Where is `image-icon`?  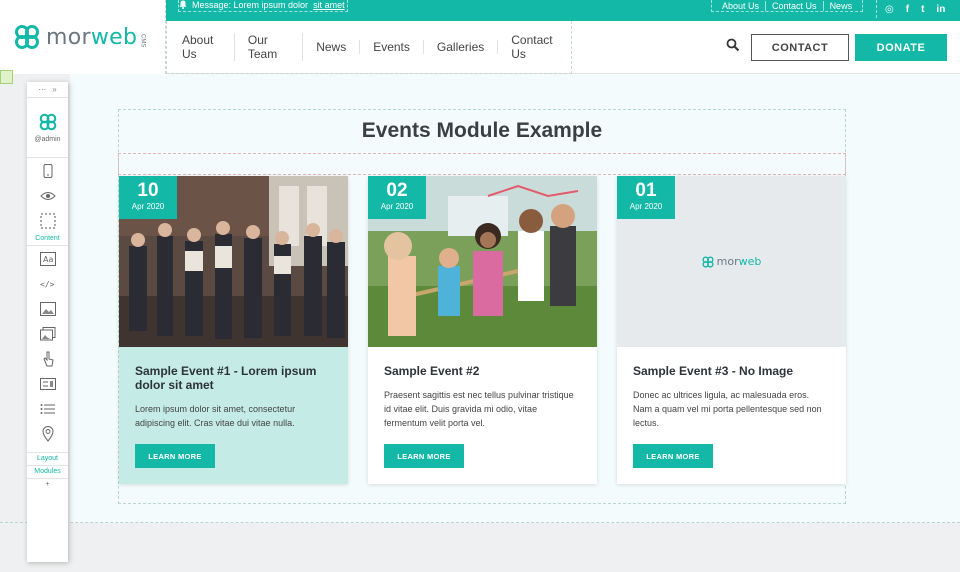
image-icon is located at coordinates (47, 308).